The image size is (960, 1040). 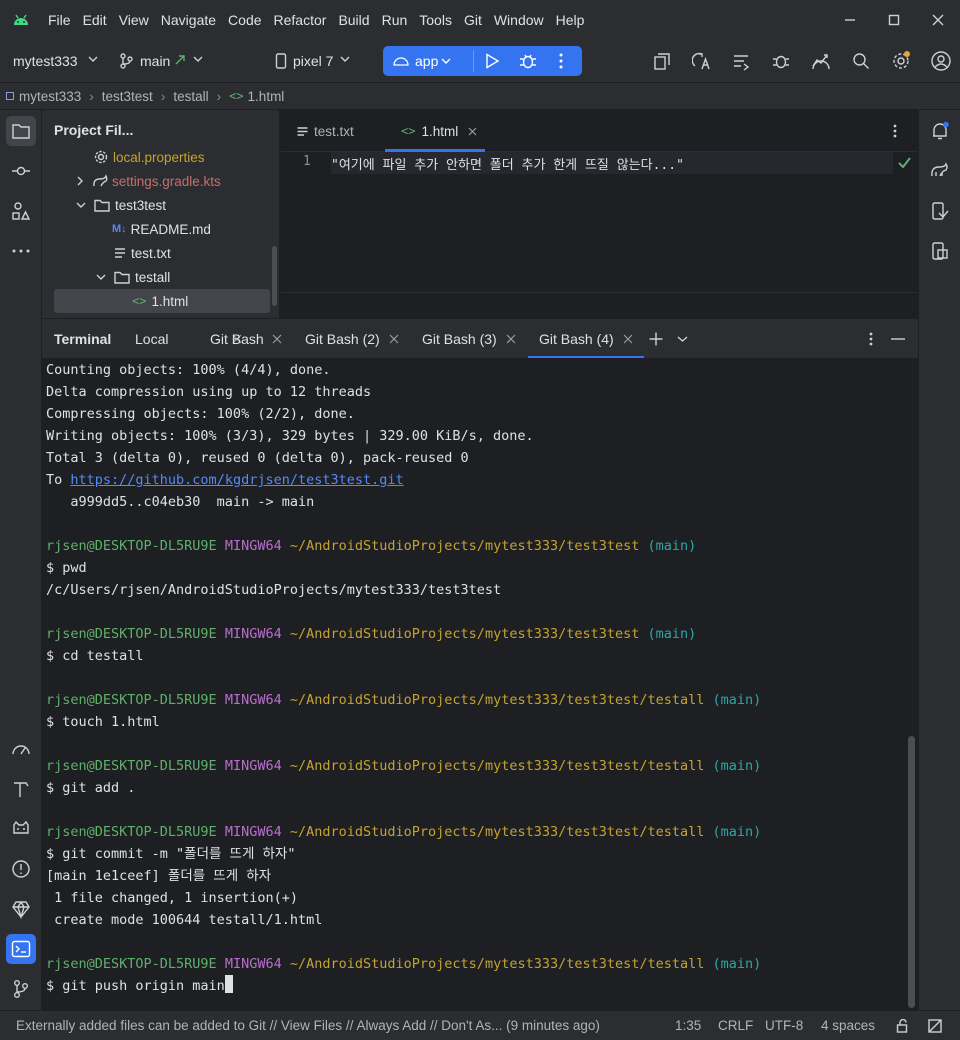 What do you see at coordinates (940, 211) in the screenshot?
I see `device-file-explorer-icon` at bounding box center [940, 211].